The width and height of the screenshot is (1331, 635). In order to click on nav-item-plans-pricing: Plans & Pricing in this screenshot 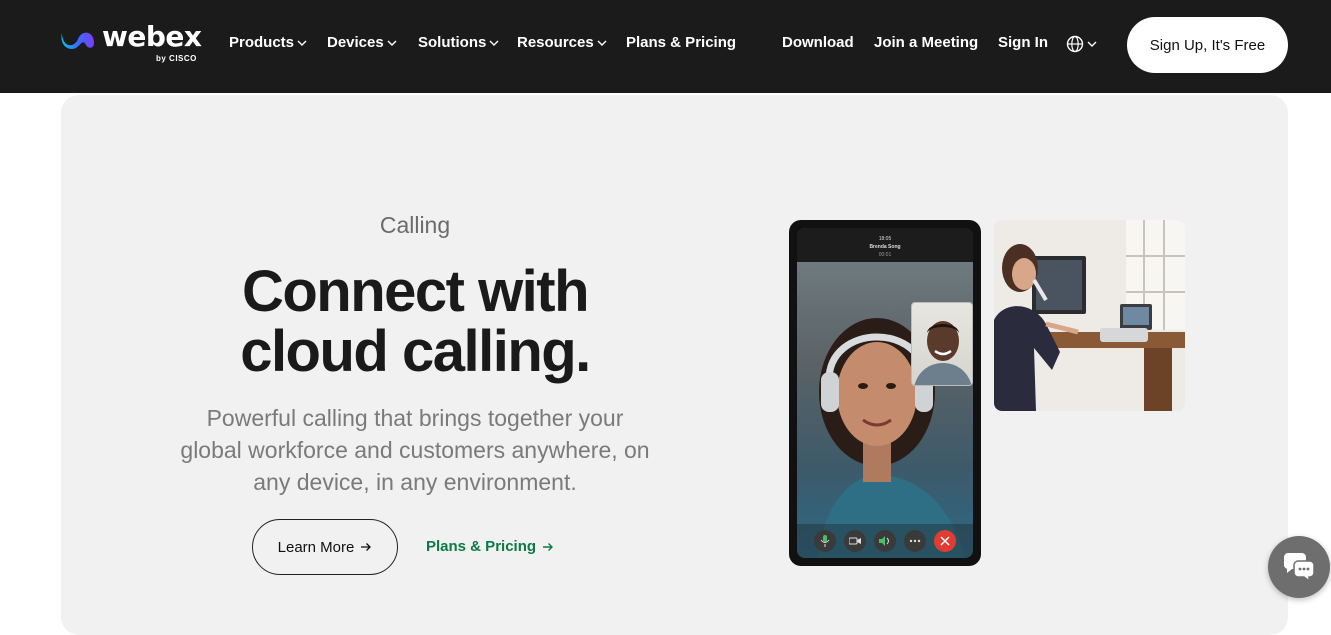, I will do `click(681, 42)`.